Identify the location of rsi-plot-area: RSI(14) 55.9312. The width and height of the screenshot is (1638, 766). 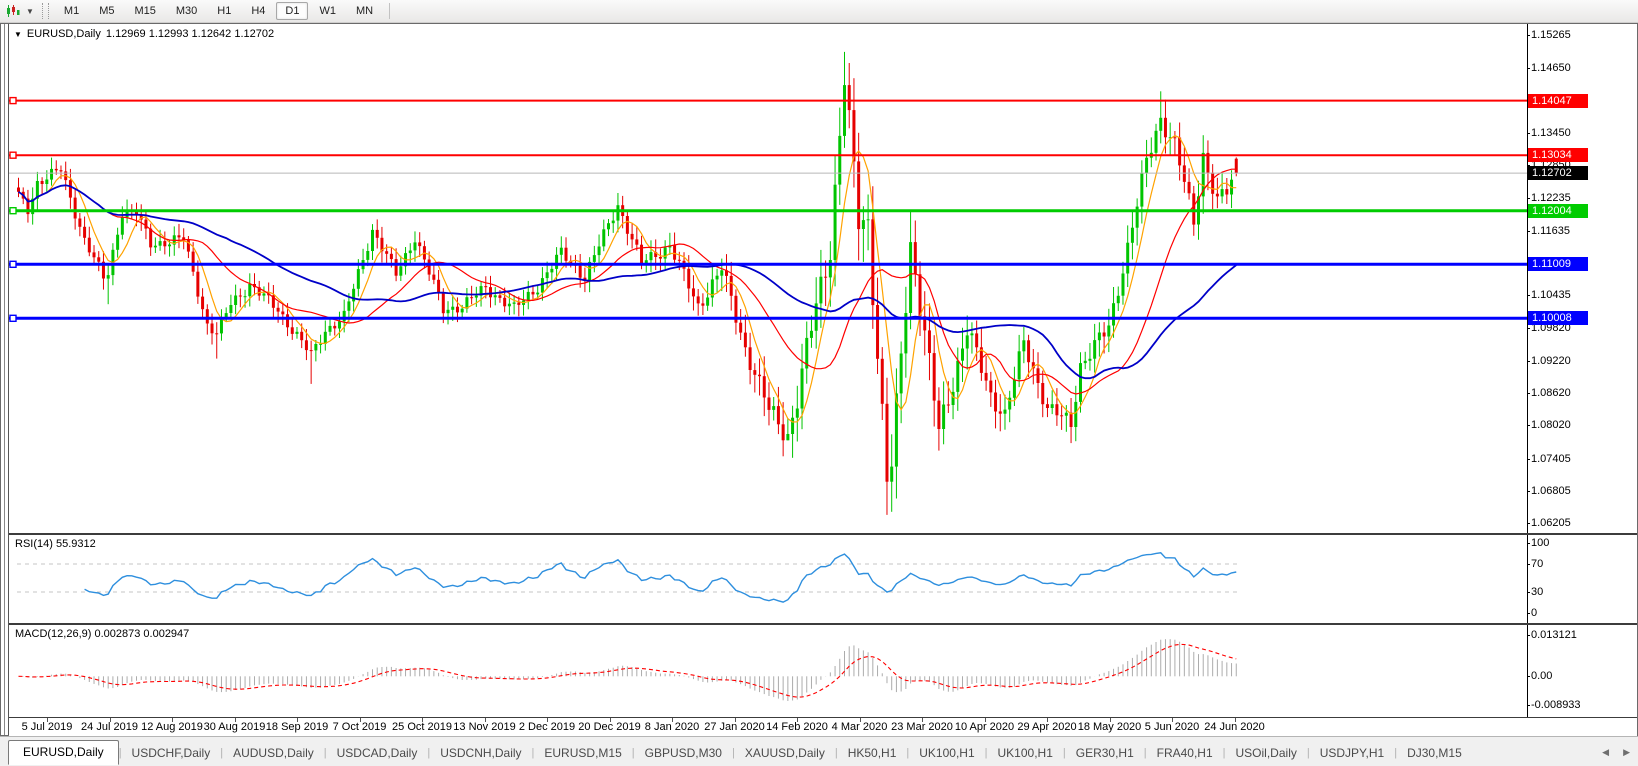
(768, 579).